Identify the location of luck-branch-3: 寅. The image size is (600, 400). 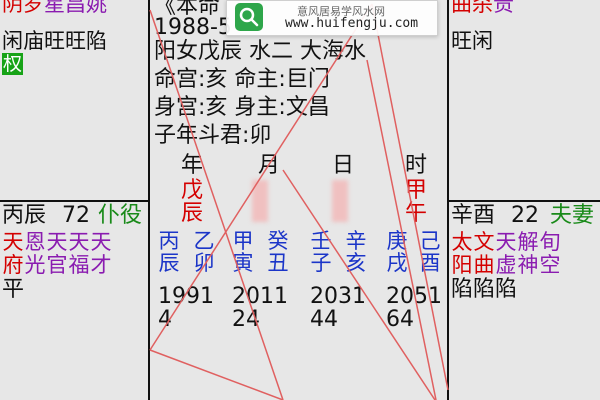
(243, 263).